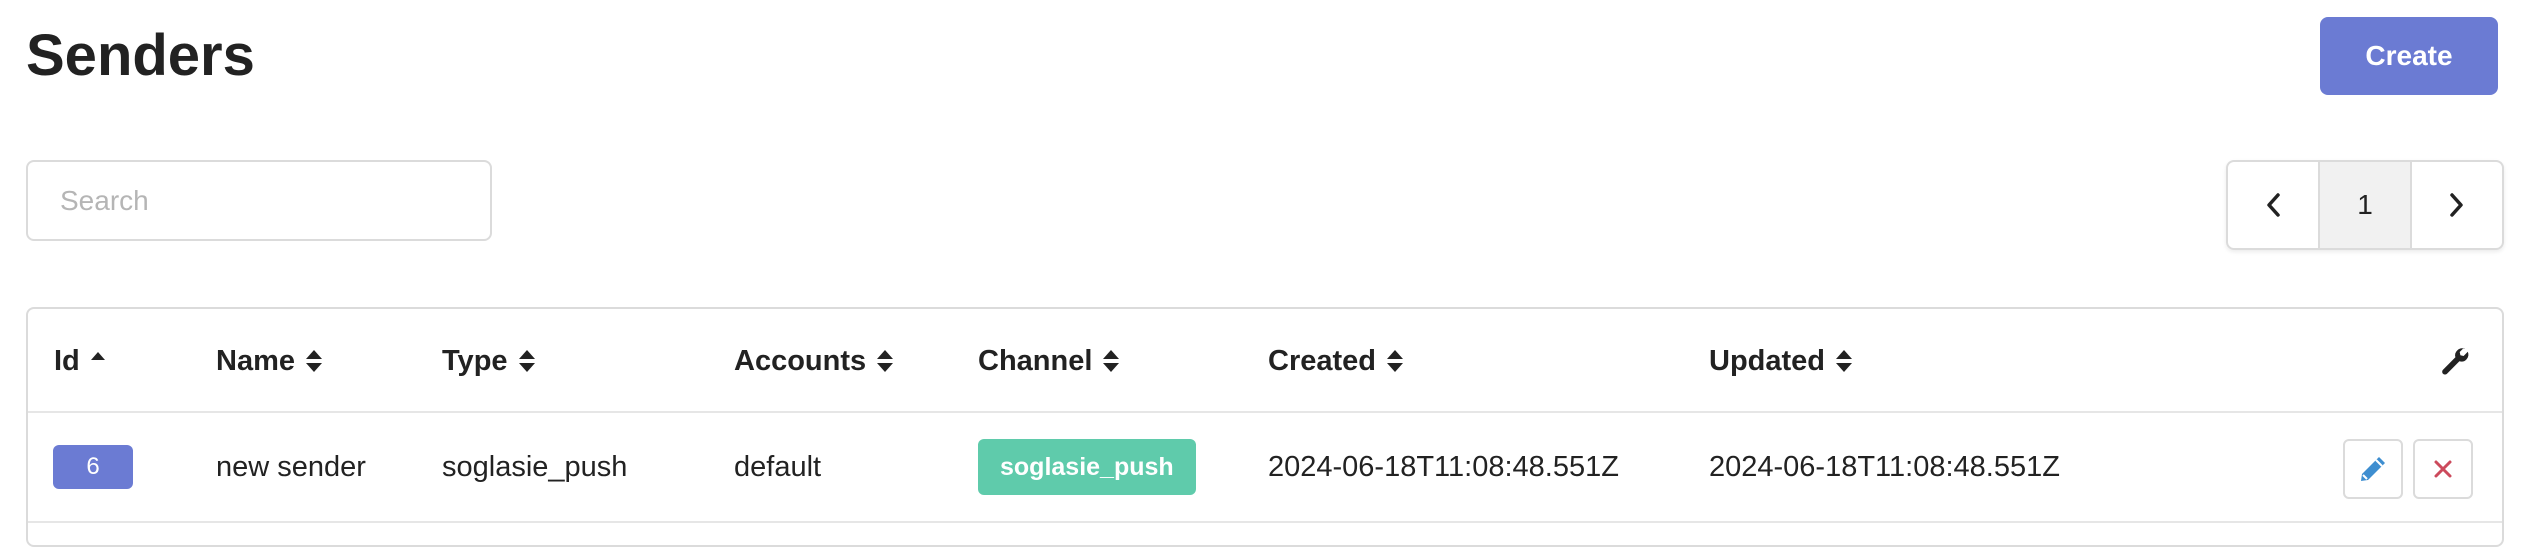 This screenshot has width=2521, height=547. I want to click on column-header-channel: Channel, so click(1049, 361).